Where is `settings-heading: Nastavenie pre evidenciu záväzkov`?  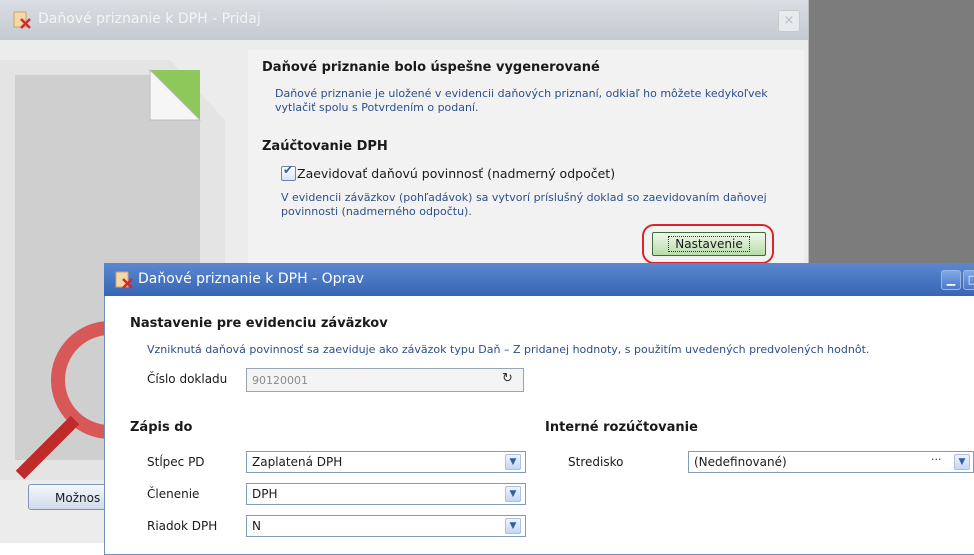
settings-heading: Nastavenie pre evidenciu záväzkov is located at coordinates (259, 323).